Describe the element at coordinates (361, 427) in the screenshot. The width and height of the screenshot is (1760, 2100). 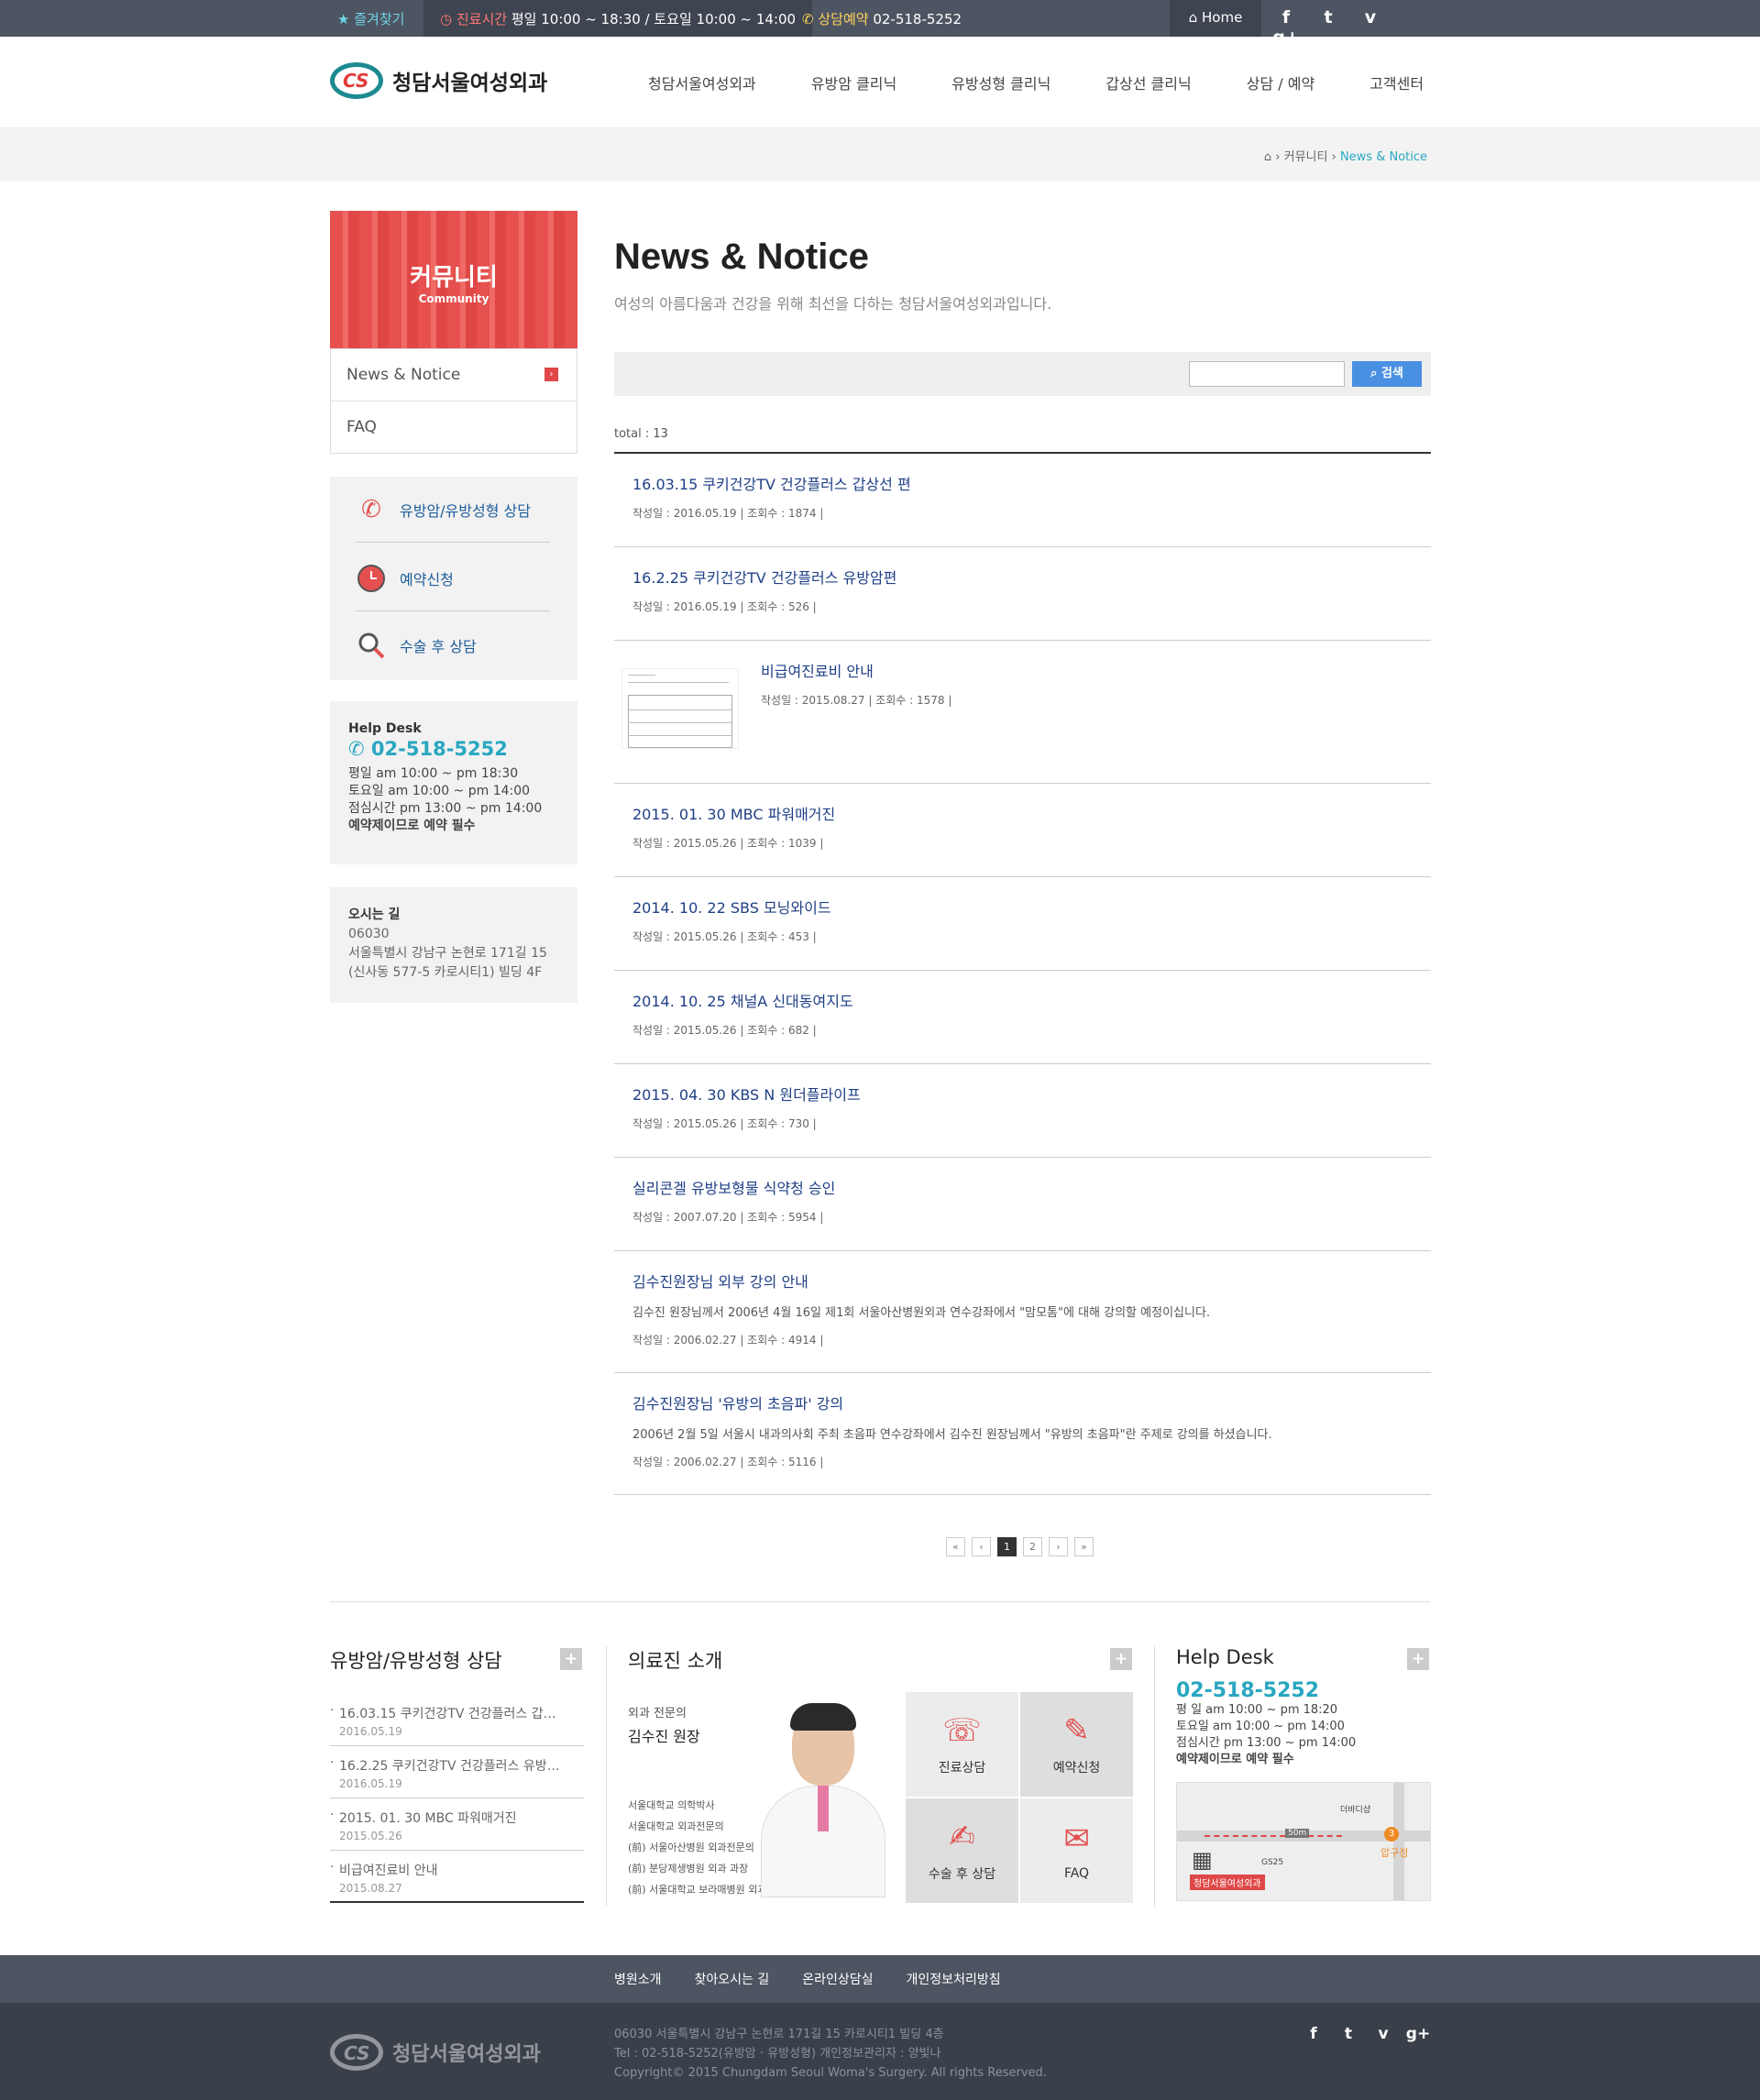
I see `sidebar-item-label: FAQ` at that location.